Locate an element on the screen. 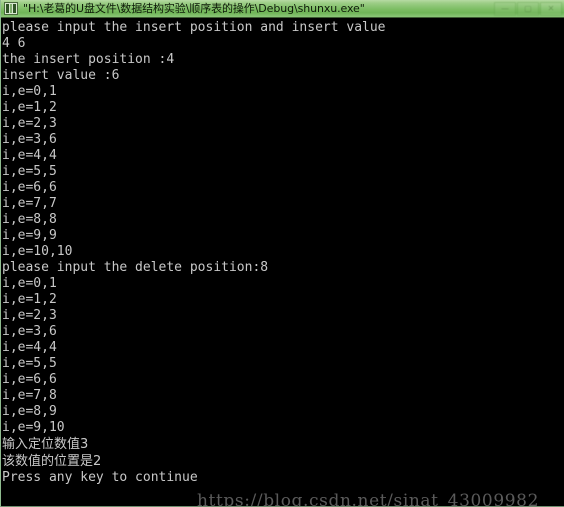 This screenshot has height=507, width=564. console-line: please input the delete position:8 is located at coordinates (135, 267).